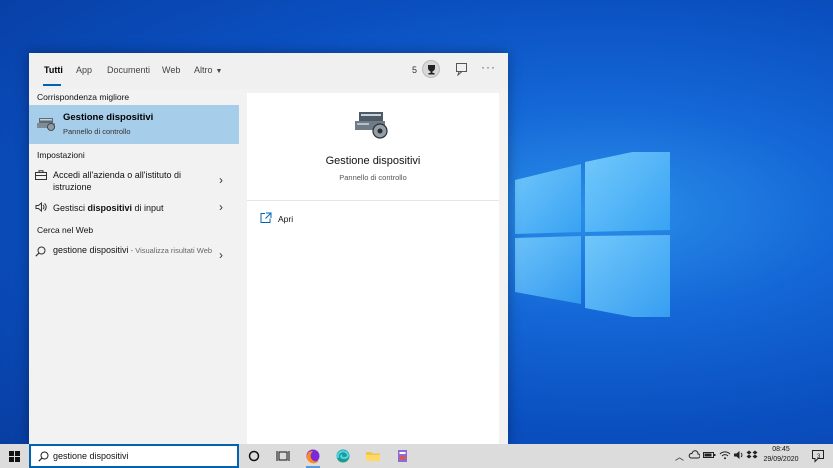 This screenshot has width=833, height=468. What do you see at coordinates (52, 85) in the screenshot?
I see `active-tab-indicator` at bounding box center [52, 85].